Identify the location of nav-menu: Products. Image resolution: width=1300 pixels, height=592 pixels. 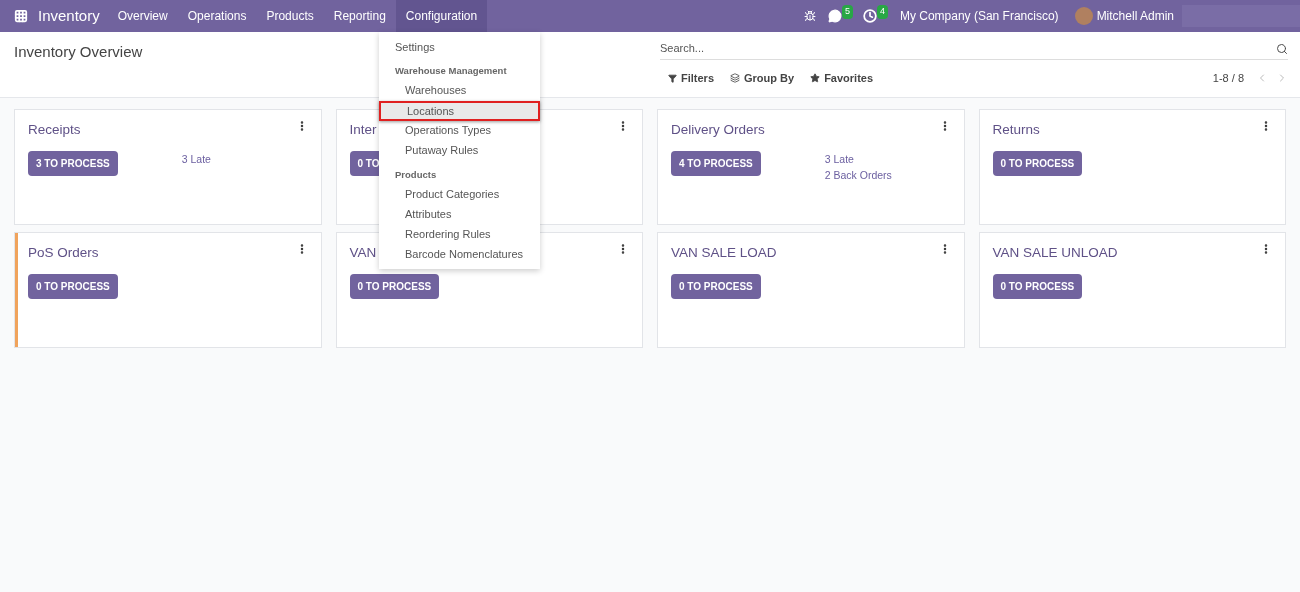
(290, 16).